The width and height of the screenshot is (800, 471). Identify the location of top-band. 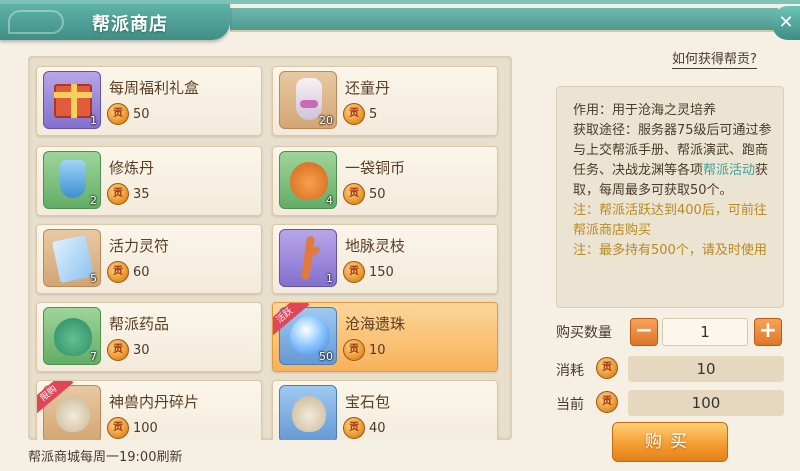
(504, 20).